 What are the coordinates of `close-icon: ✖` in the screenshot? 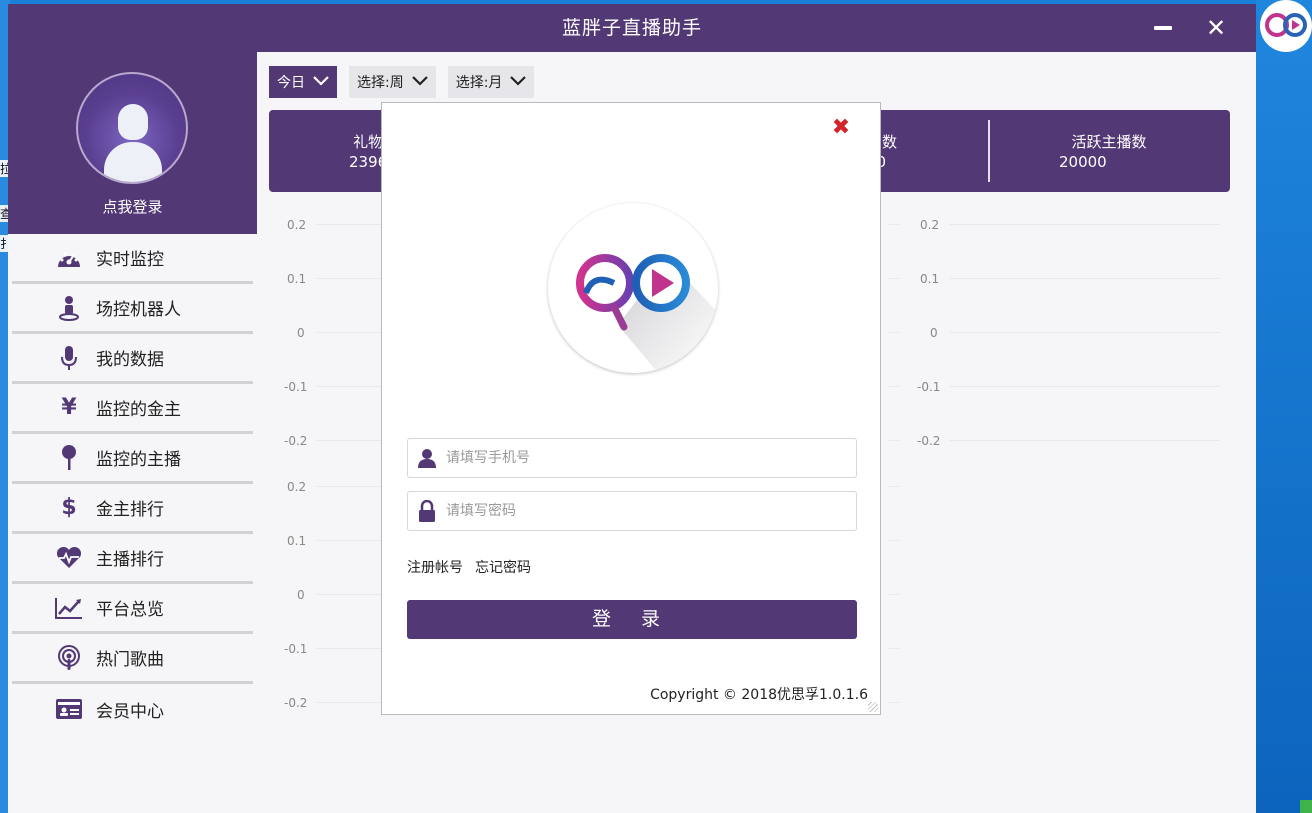 It's located at (841, 128).